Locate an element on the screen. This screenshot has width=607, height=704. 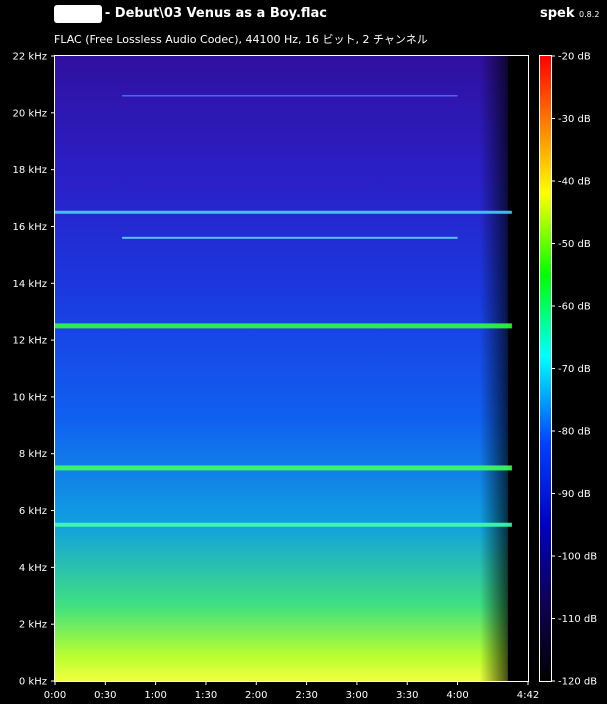
y-tick-label: 4 kHz is located at coordinates (33, 568).